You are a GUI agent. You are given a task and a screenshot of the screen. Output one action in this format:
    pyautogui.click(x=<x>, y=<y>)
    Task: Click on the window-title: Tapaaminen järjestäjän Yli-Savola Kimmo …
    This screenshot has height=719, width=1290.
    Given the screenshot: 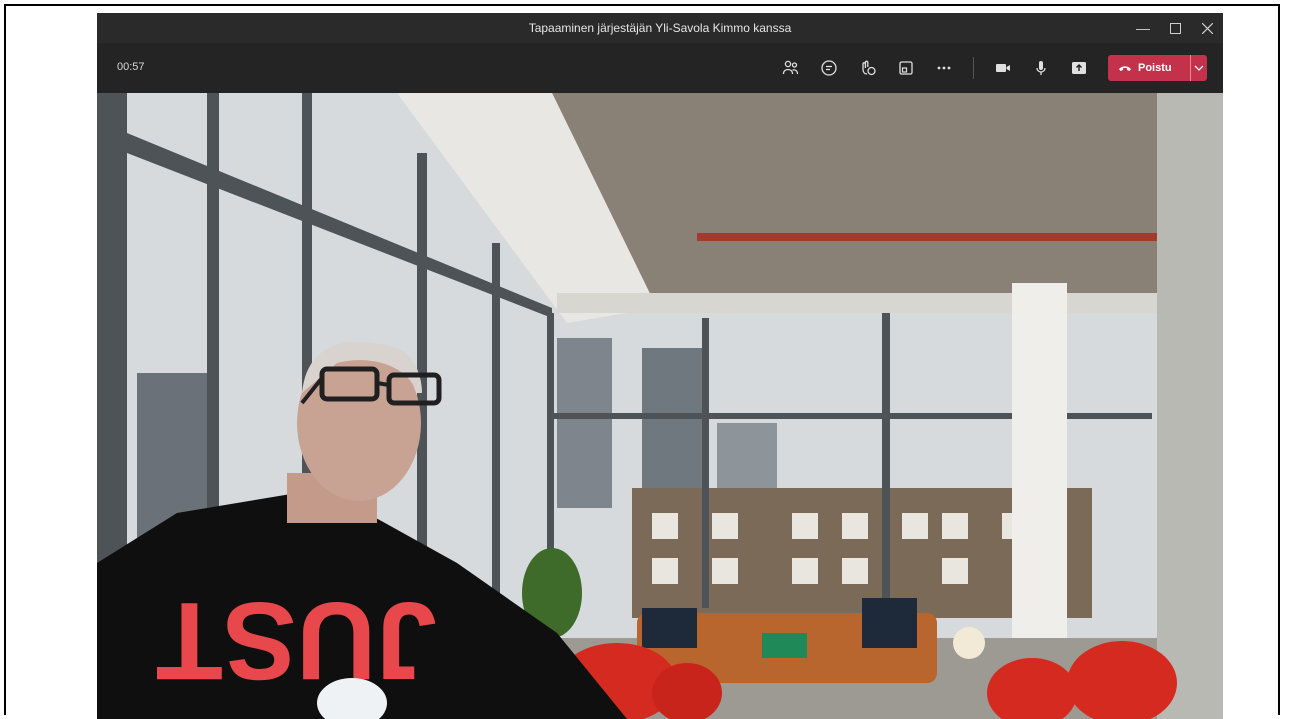 What is the action you would take?
    pyautogui.click(x=660, y=28)
    